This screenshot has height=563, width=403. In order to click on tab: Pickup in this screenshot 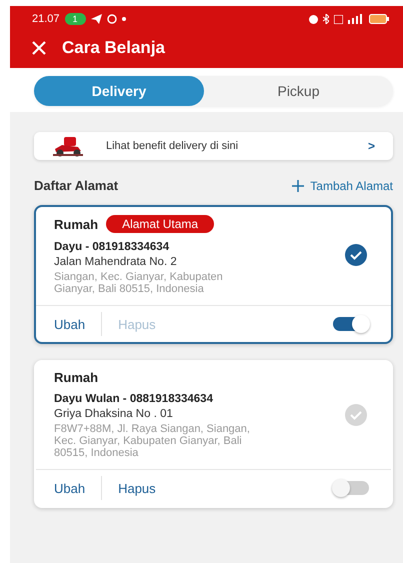, I will do `click(298, 91)`.